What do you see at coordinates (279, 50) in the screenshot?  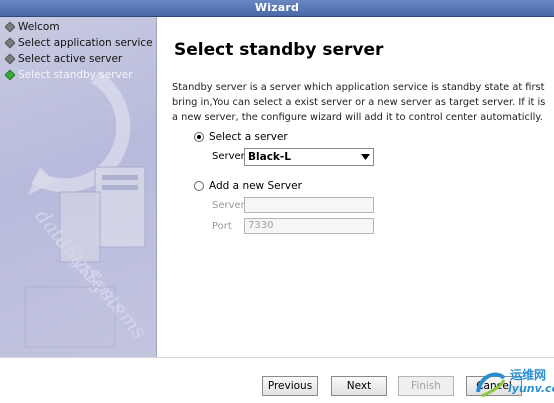 I see `page-title: Select standby server` at bounding box center [279, 50].